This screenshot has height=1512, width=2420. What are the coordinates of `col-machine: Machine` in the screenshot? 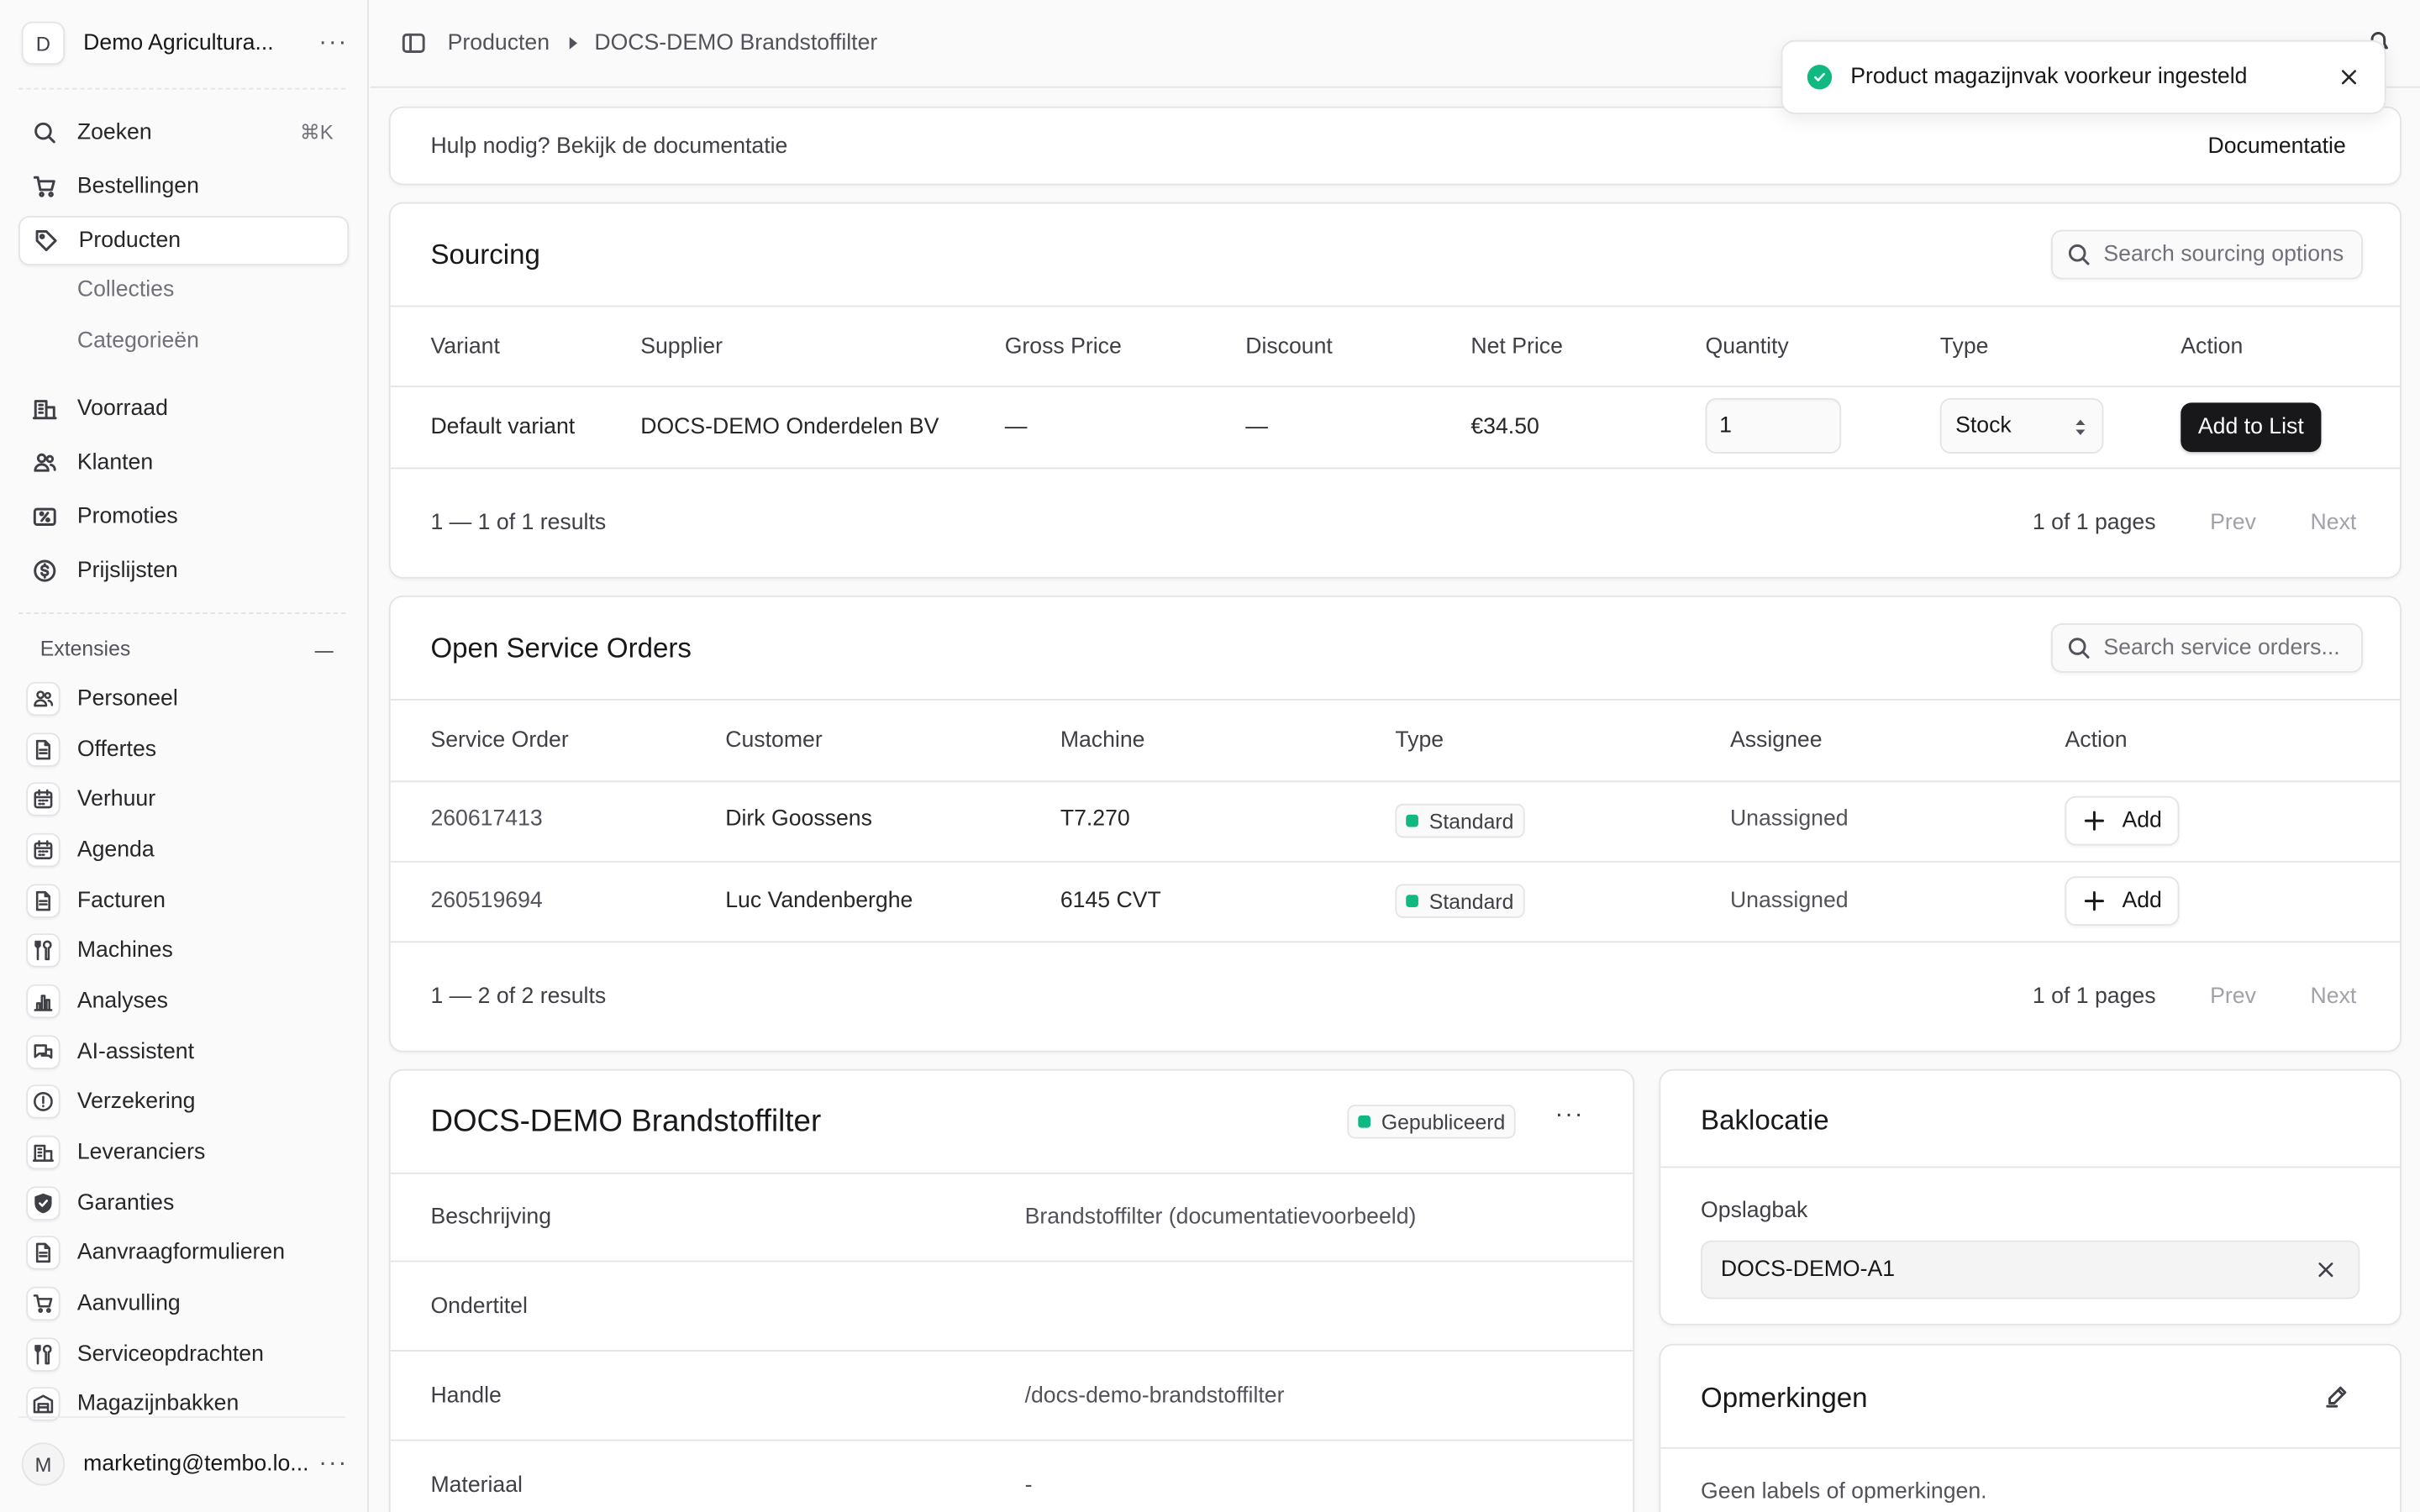 It's located at (1103, 740).